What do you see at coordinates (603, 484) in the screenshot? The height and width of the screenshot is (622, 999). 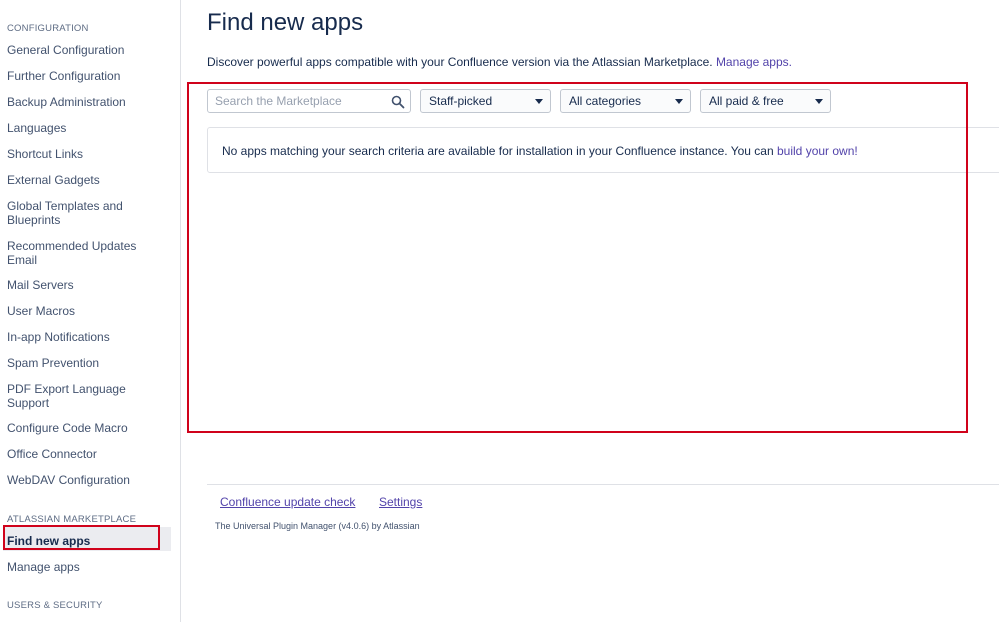 I see `footer-divider` at bounding box center [603, 484].